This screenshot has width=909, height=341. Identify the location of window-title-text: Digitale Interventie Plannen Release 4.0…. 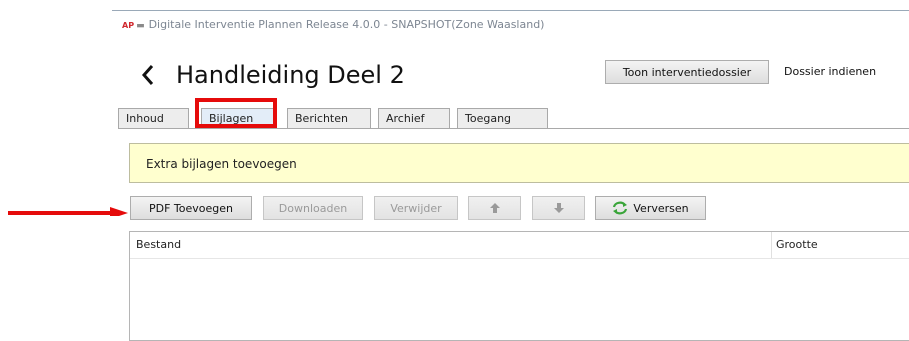
(346, 24).